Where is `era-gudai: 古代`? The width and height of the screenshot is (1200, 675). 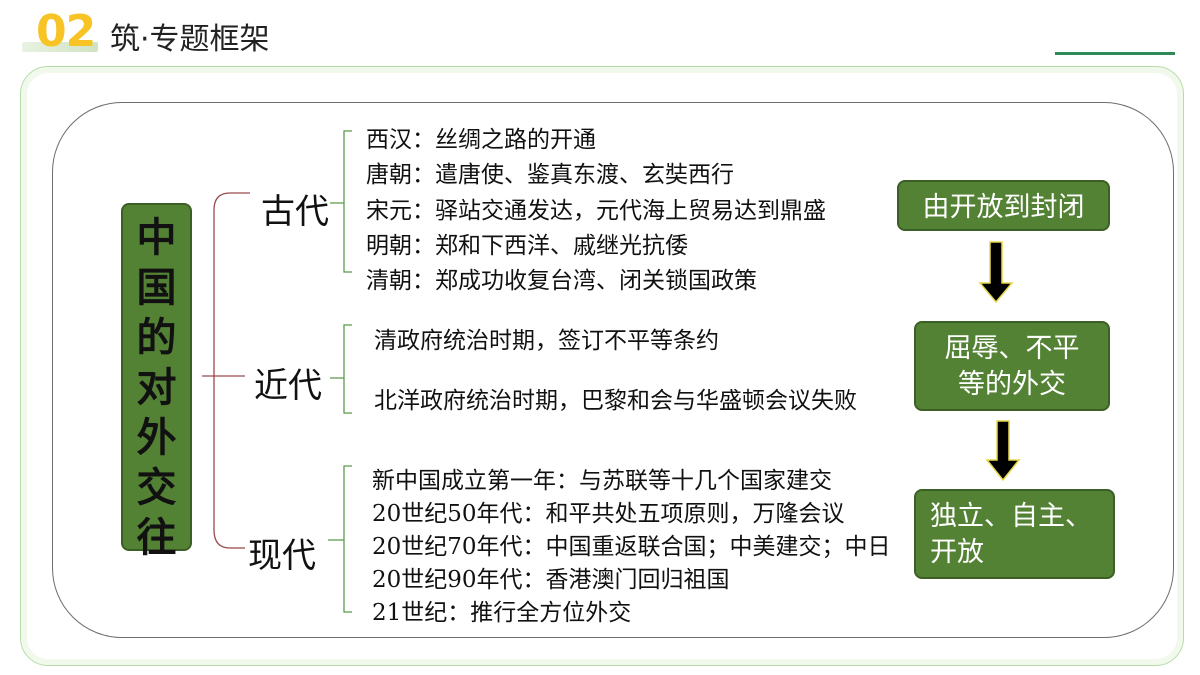
era-gudai: 古代 is located at coordinates (295, 212).